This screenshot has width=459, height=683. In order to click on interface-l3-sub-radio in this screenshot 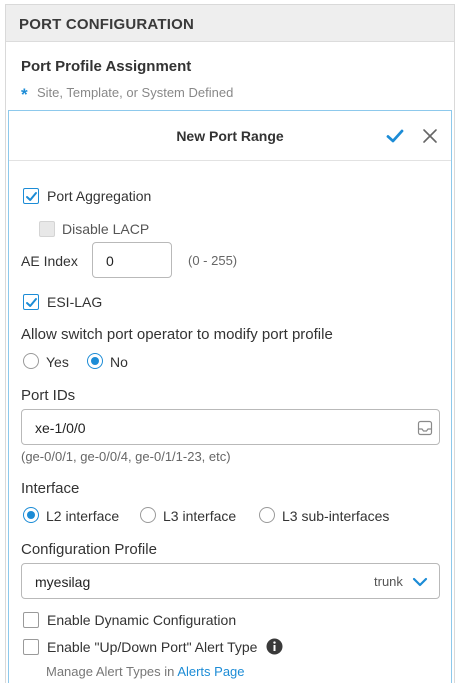, I will do `click(267, 515)`.